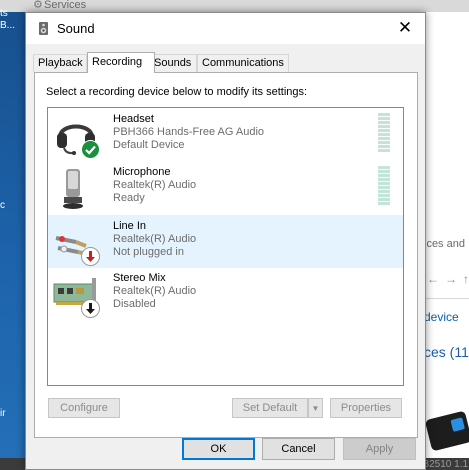 This screenshot has height=470, width=469. I want to click on device-status: Default Device, so click(149, 145).